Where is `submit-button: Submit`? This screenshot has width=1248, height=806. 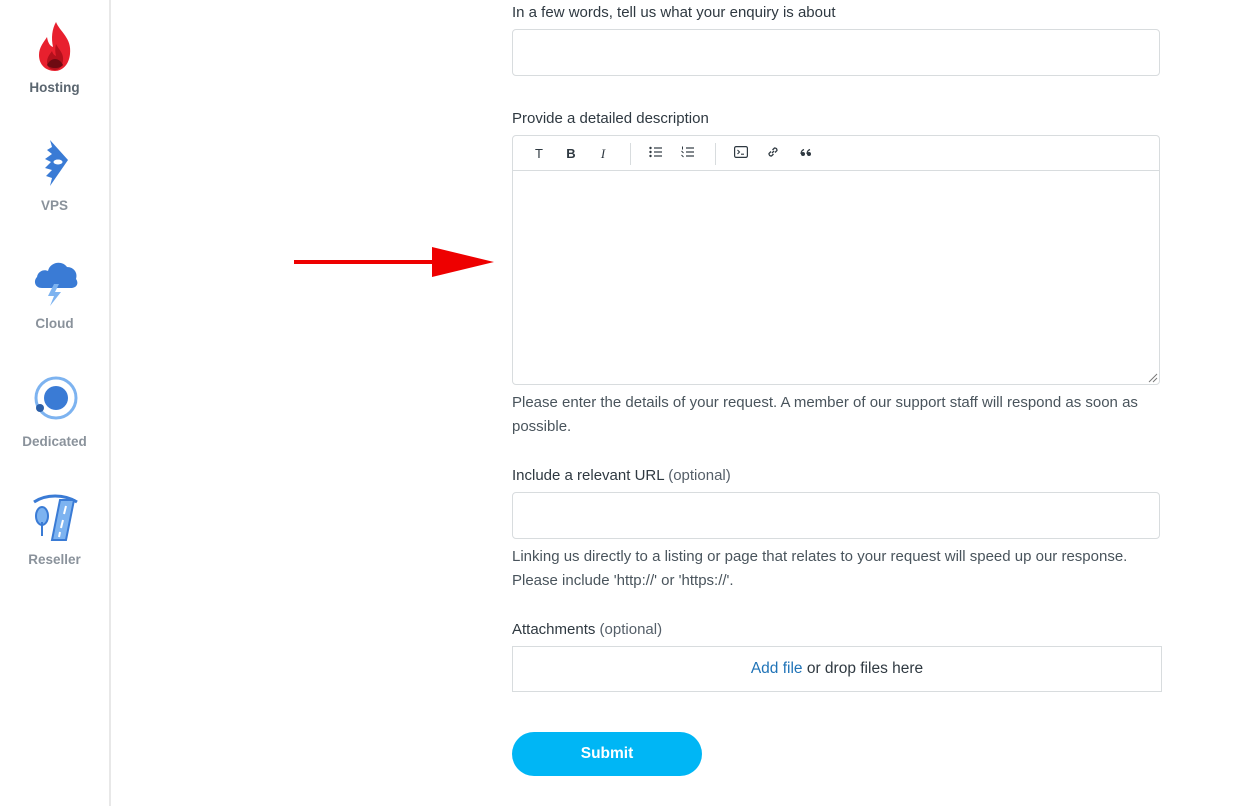 submit-button: Submit is located at coordinates (607, 754).